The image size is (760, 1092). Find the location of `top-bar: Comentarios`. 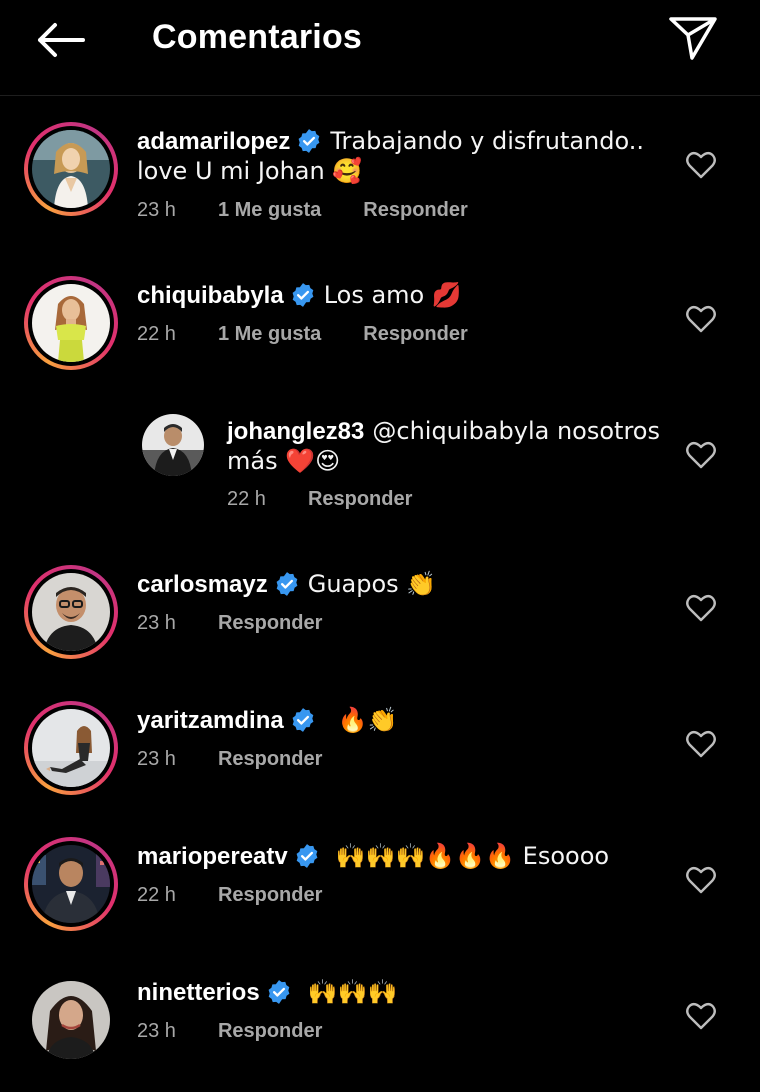

top-bar: Comentarios is located at coordinates (380, 48).